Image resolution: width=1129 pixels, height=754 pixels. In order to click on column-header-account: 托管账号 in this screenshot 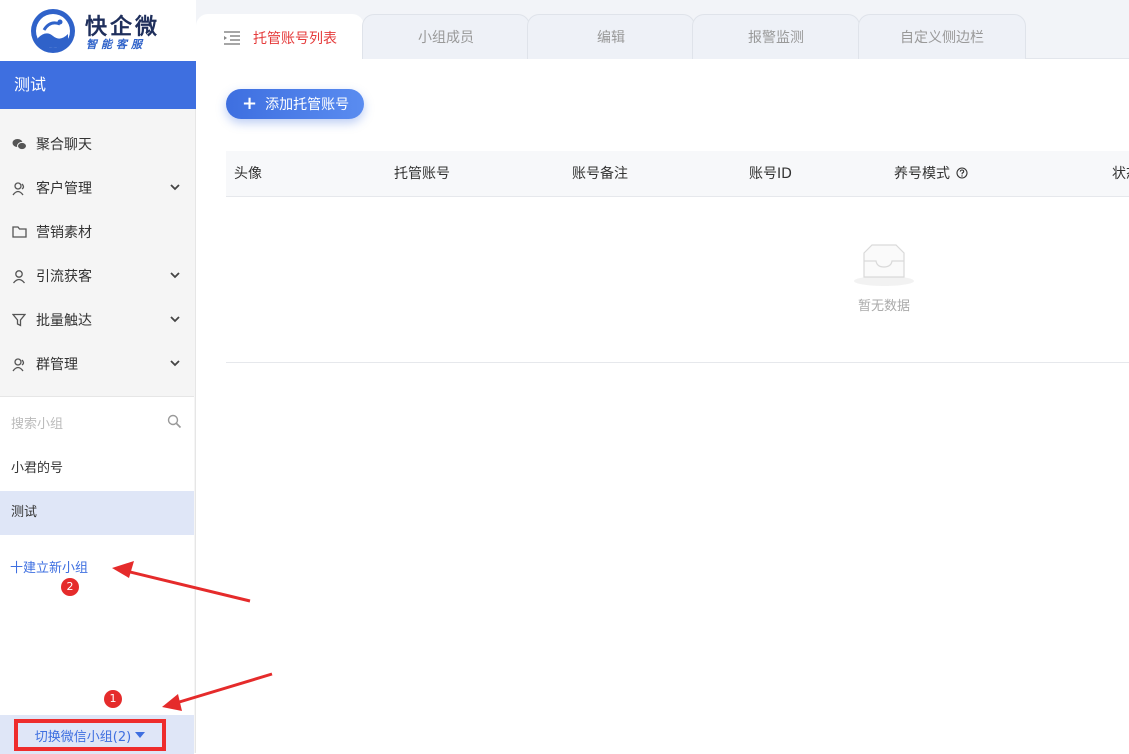, I will do `click(422, 174)`.